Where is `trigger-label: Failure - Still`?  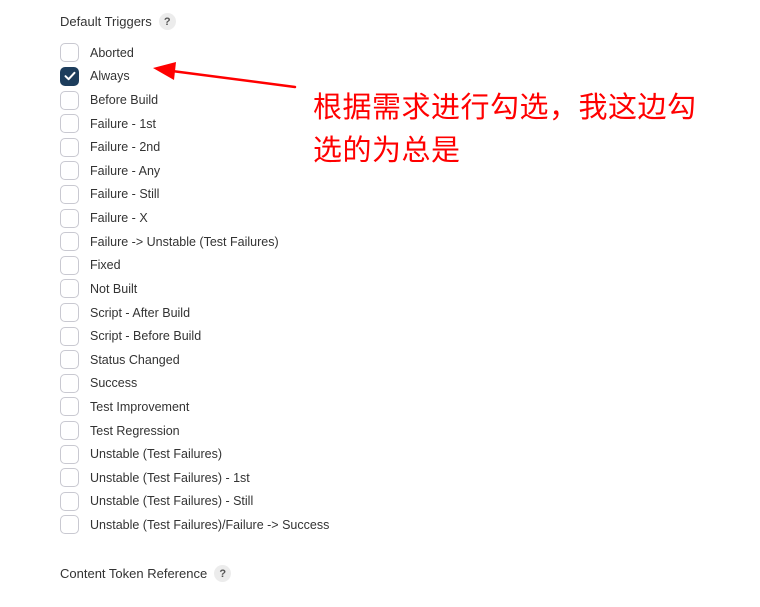 trigger-label: Failure - Still is located at coordinates (125, 194).